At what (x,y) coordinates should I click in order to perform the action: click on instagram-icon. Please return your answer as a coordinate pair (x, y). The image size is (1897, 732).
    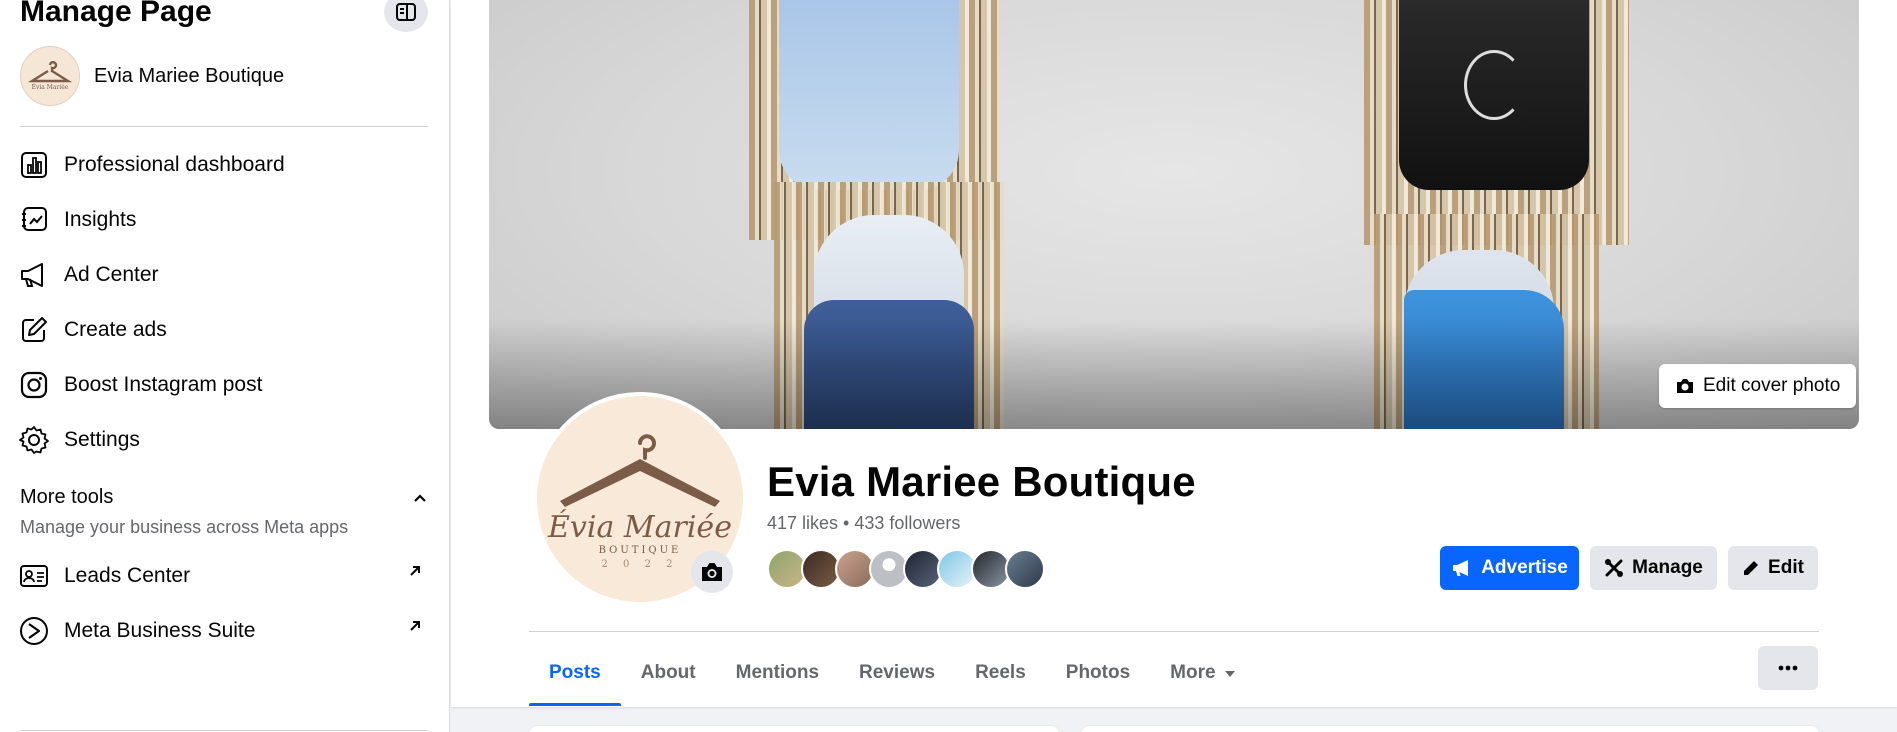
    Looking at the image, I should click on (34, 385).